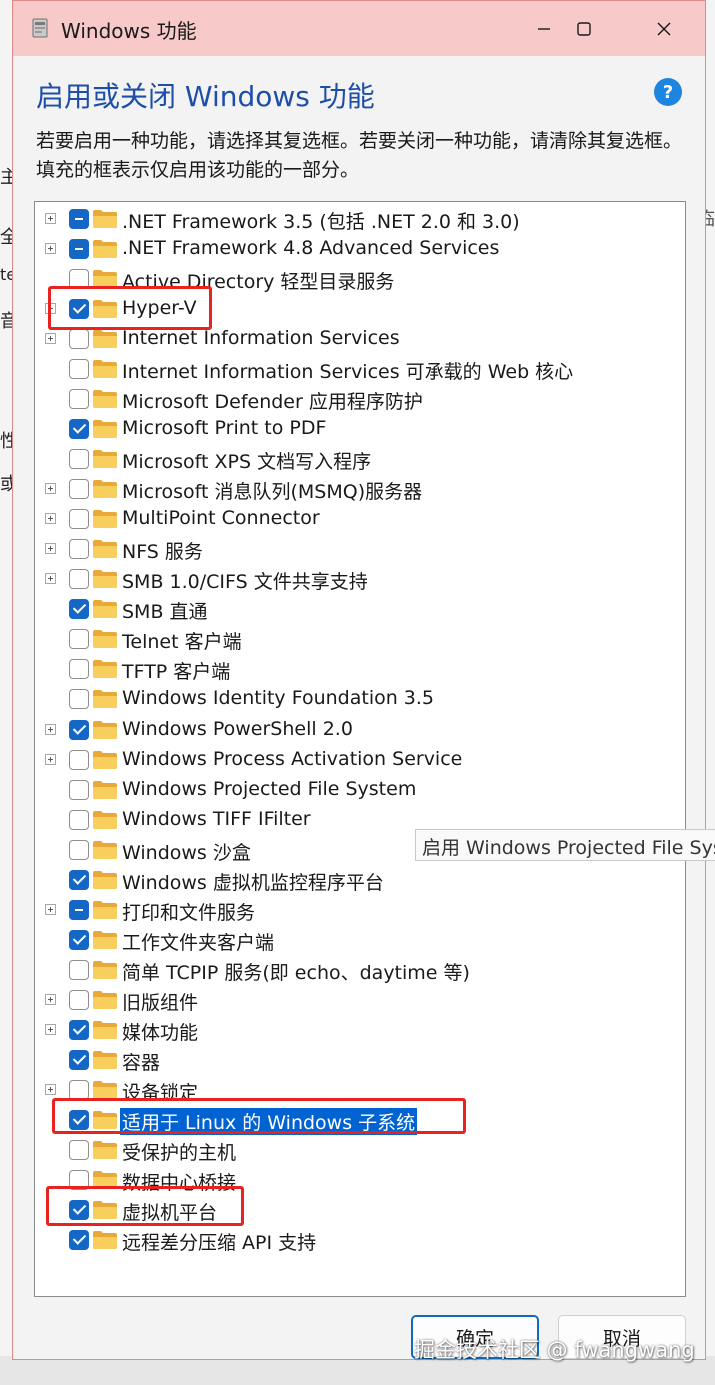  What do you see at coordinates (360, 940) in the screenshot?
I see `feature-row: 工作文件夹客户端` at bounding box center [360, 940].